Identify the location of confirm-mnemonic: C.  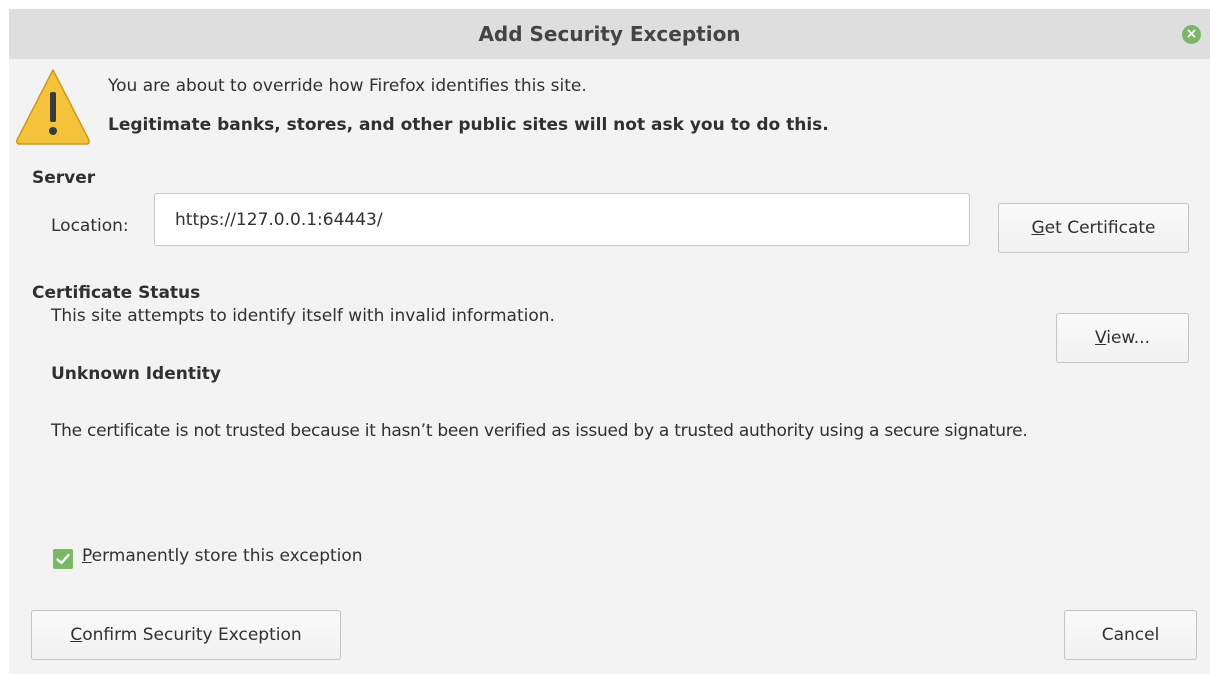
(76, 635).